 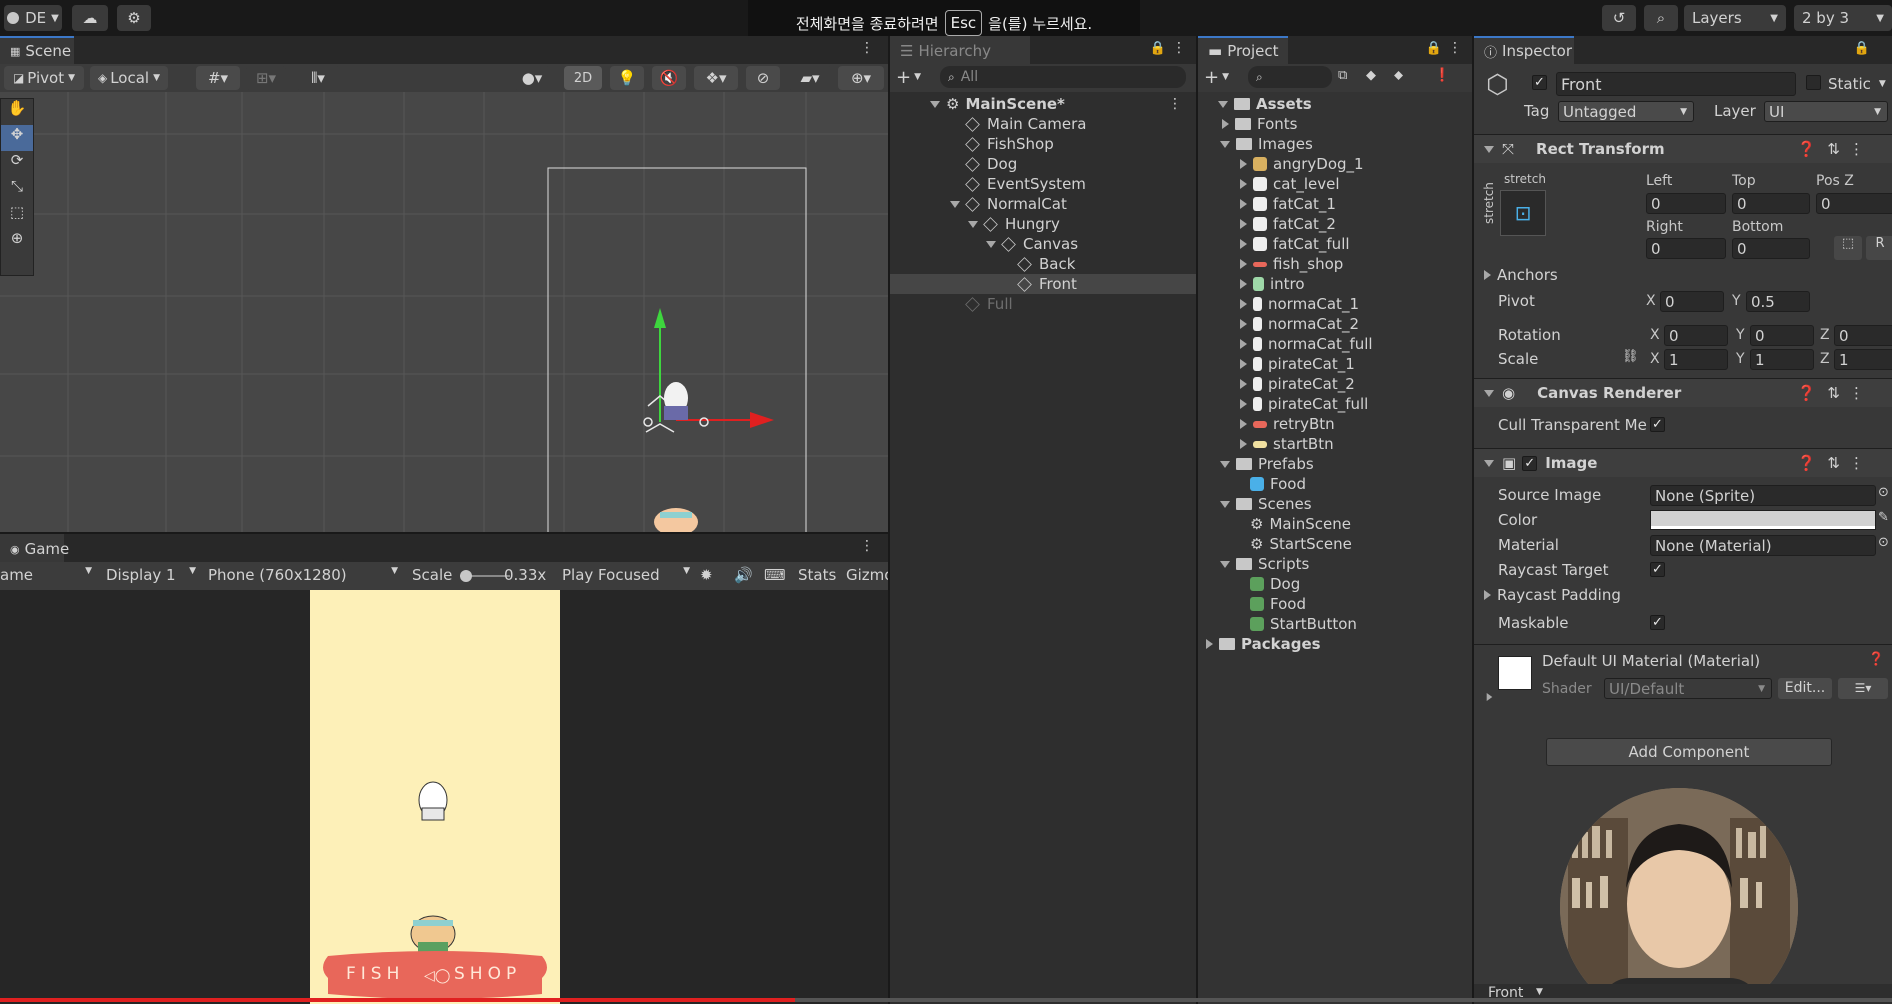 What do you see at coordinates (861, 78) in the screenshot?
I see `gizmos-button: ⊕▾` at bounding box center [861, 78].